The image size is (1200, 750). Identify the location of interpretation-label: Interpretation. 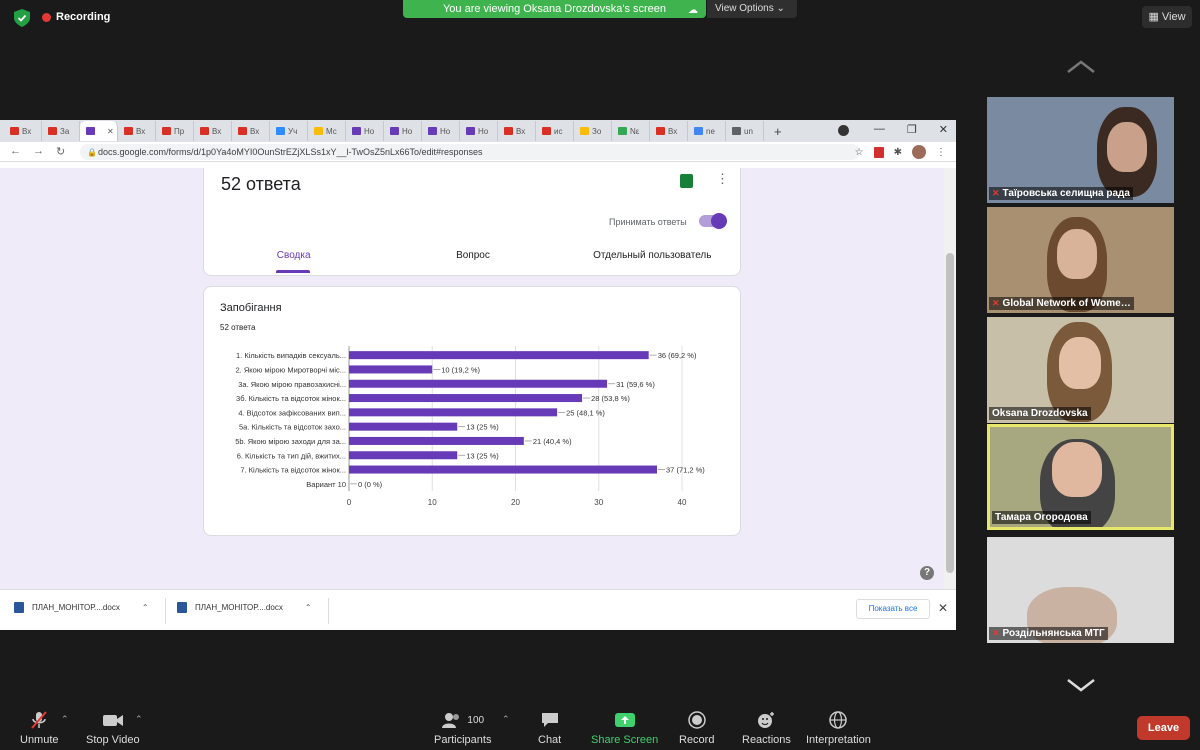
(838, 740).